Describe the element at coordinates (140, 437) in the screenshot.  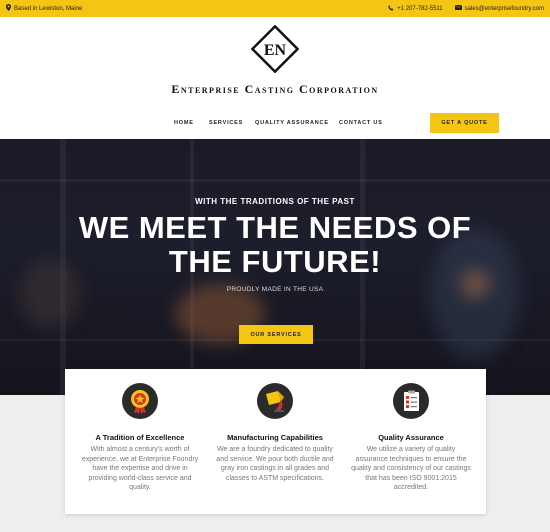
I see `feature-title: A Tradition of Excellence` at that location.